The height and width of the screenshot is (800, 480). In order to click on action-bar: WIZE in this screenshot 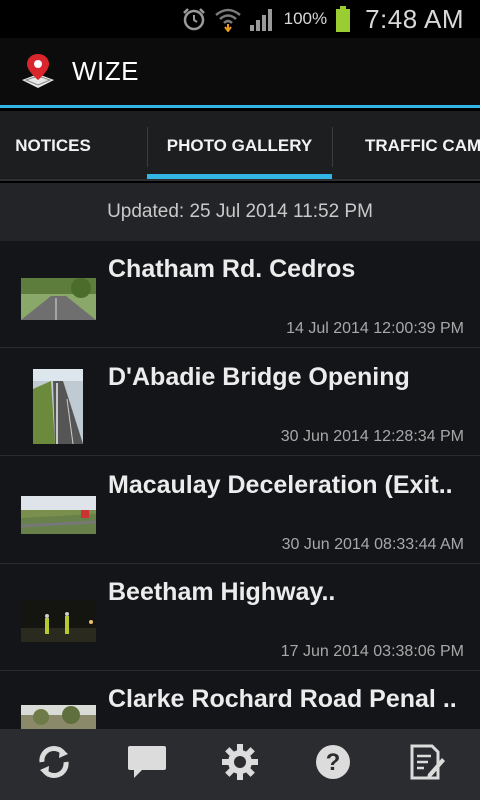, I will do `click(240, 73)`.